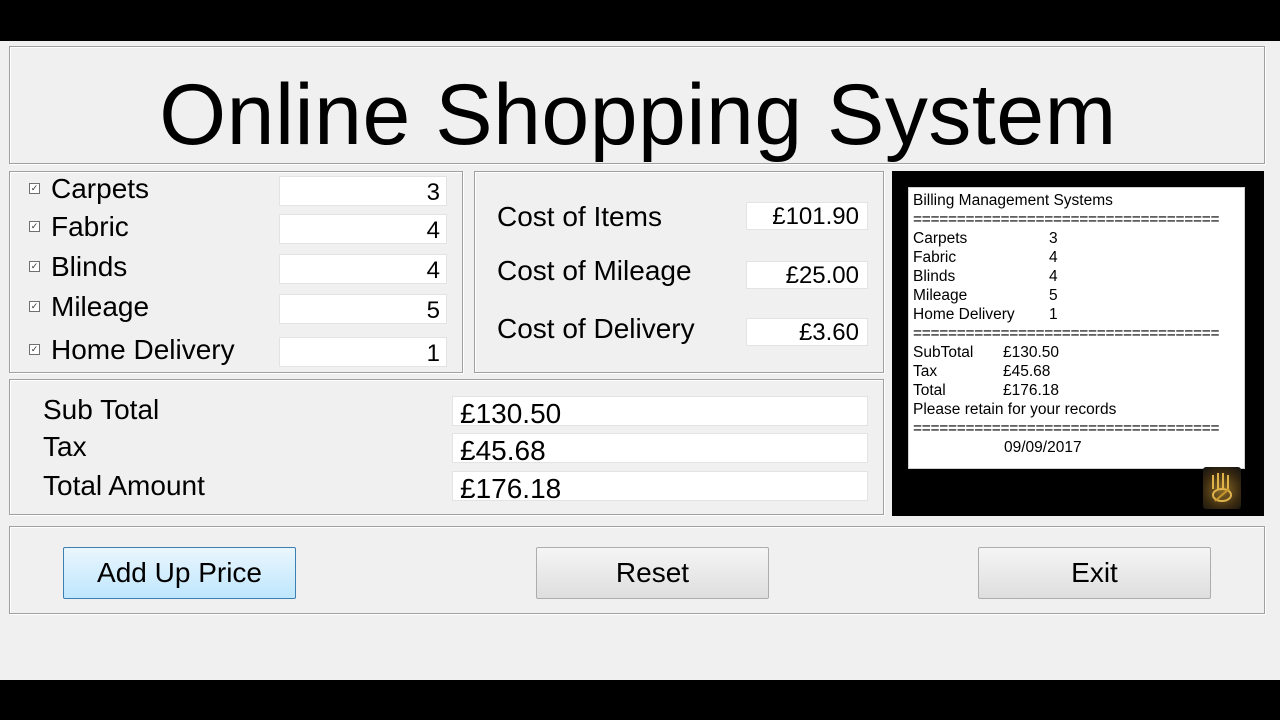  What do you see at coordinates (65, 446) in the screenshot?
I see `tax-label: Tax` at bounding box center [65, 446].